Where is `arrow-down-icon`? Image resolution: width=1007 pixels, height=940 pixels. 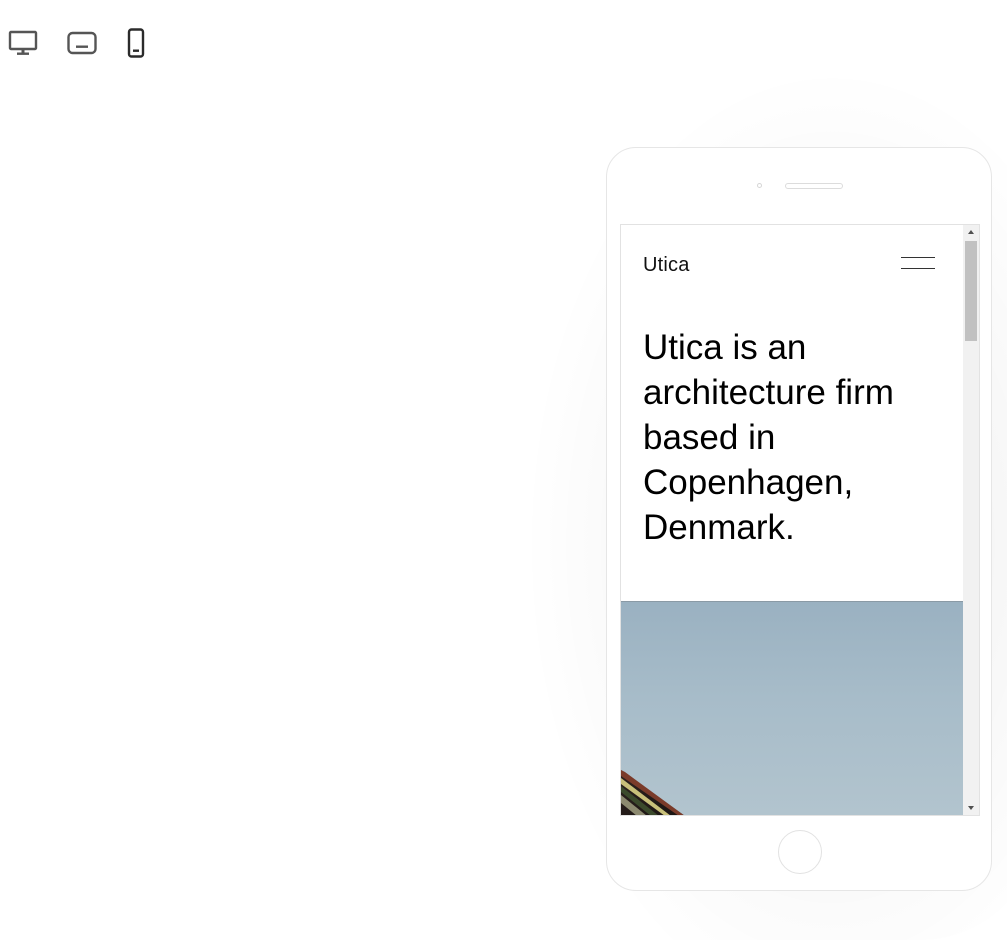
arrow-down-icon is located at coordinates (971, 808).